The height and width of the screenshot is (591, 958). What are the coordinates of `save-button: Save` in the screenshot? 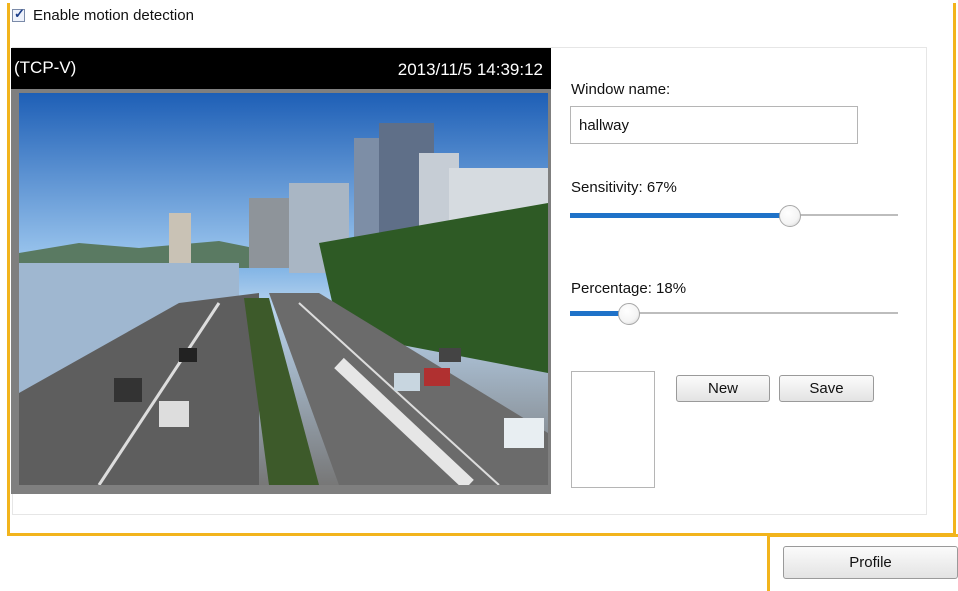 It's located at (826, 388).